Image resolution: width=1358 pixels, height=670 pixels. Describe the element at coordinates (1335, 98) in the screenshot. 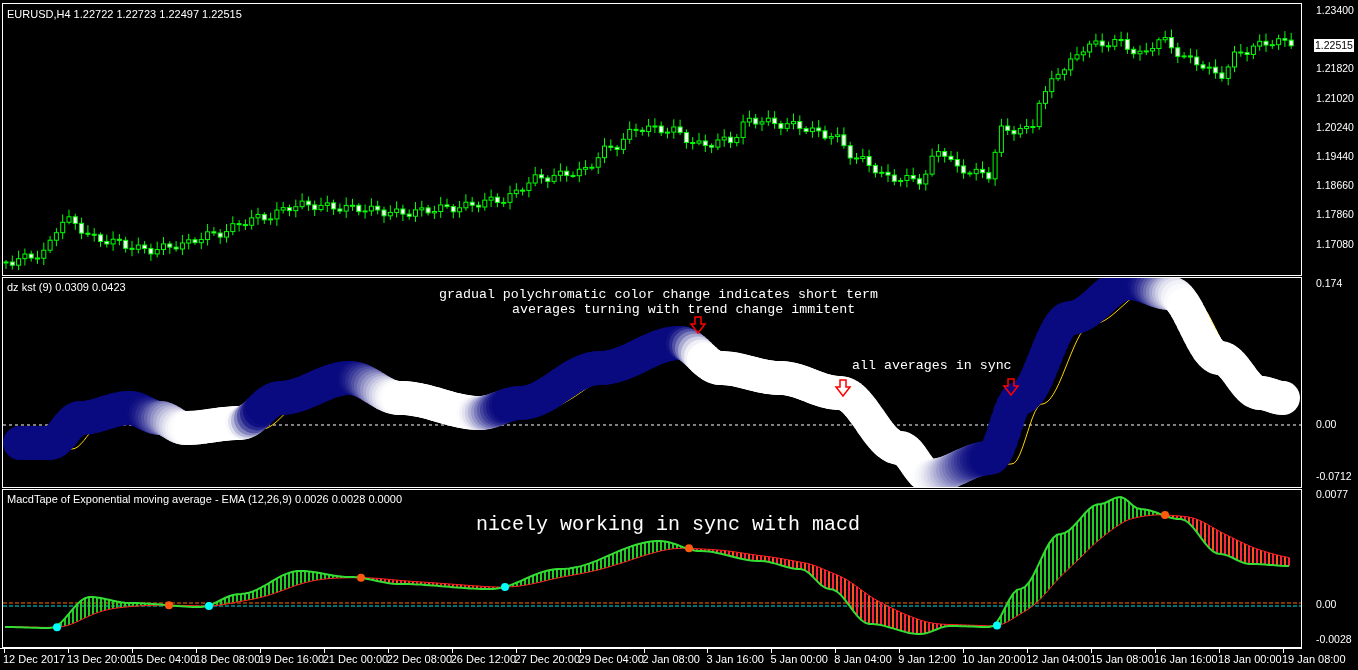

I see `price-label: 1.21020` at that location.